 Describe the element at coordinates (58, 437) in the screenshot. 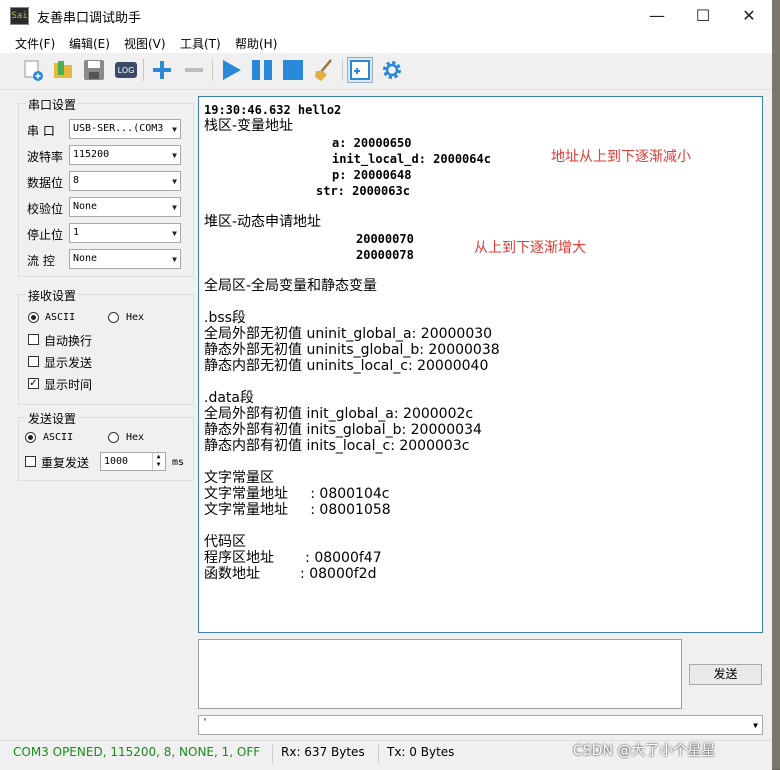

I see `send-ascii-label: ASCII` at that location.